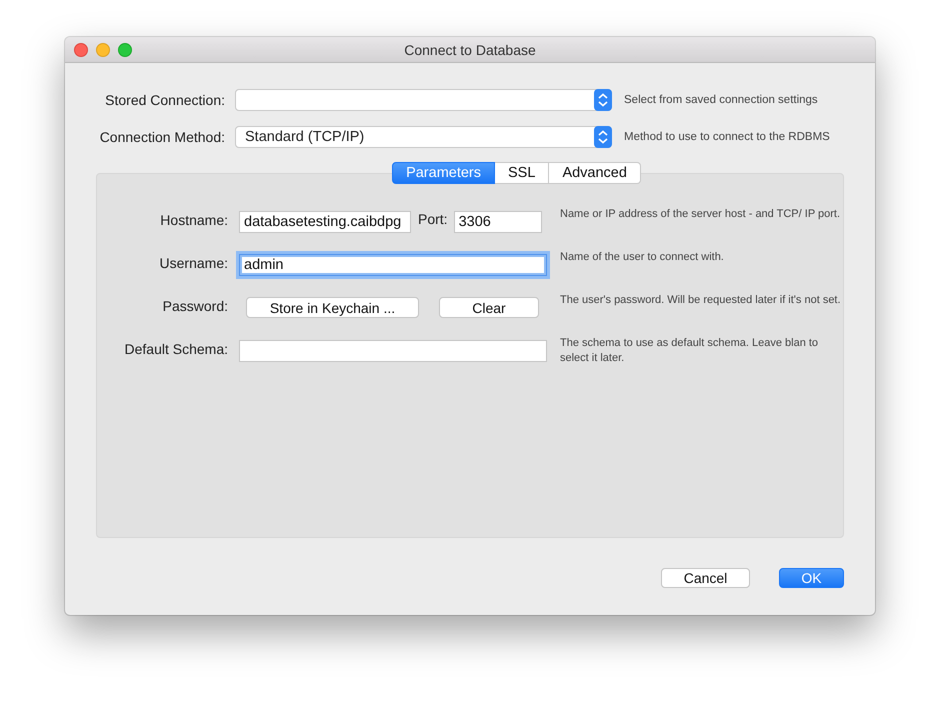  What do you see at coordinates (721, 100) in the screenshot?
I see `help-text: Select from saved connection settings` at bounding box center [721, 100].